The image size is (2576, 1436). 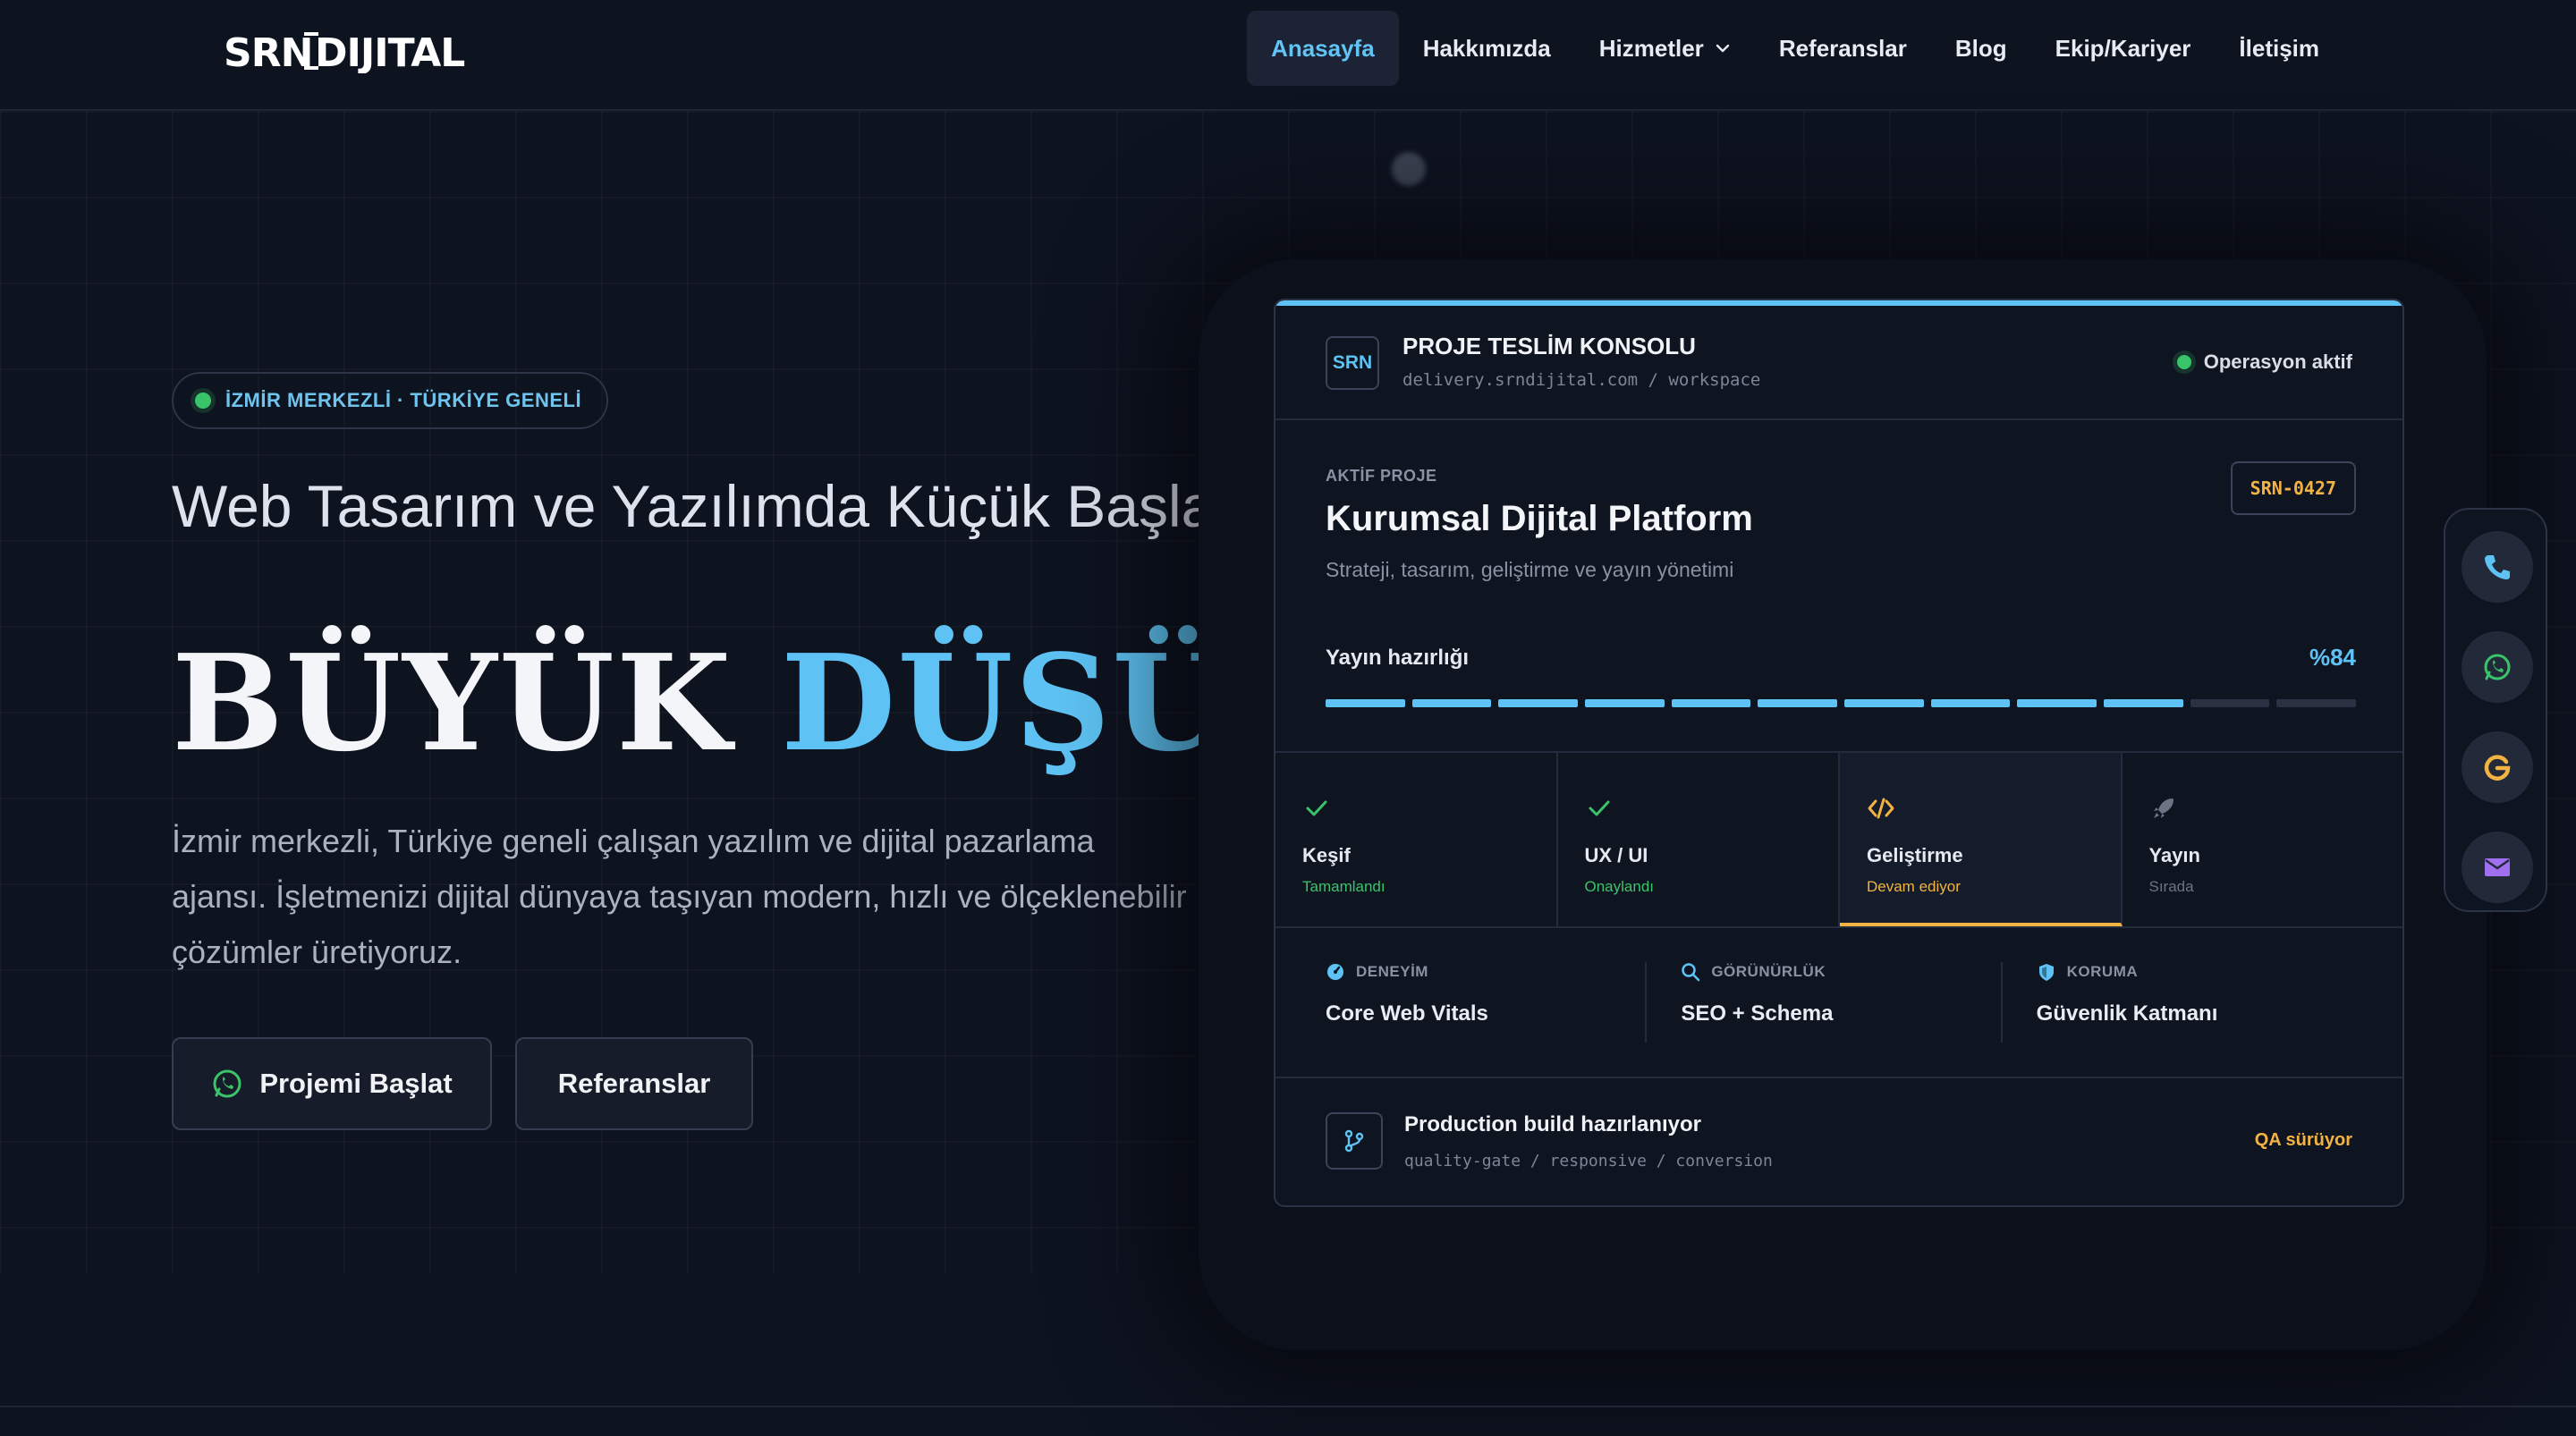 I want to click on svg-text: DIJITAL, so click(x=389, y=51).